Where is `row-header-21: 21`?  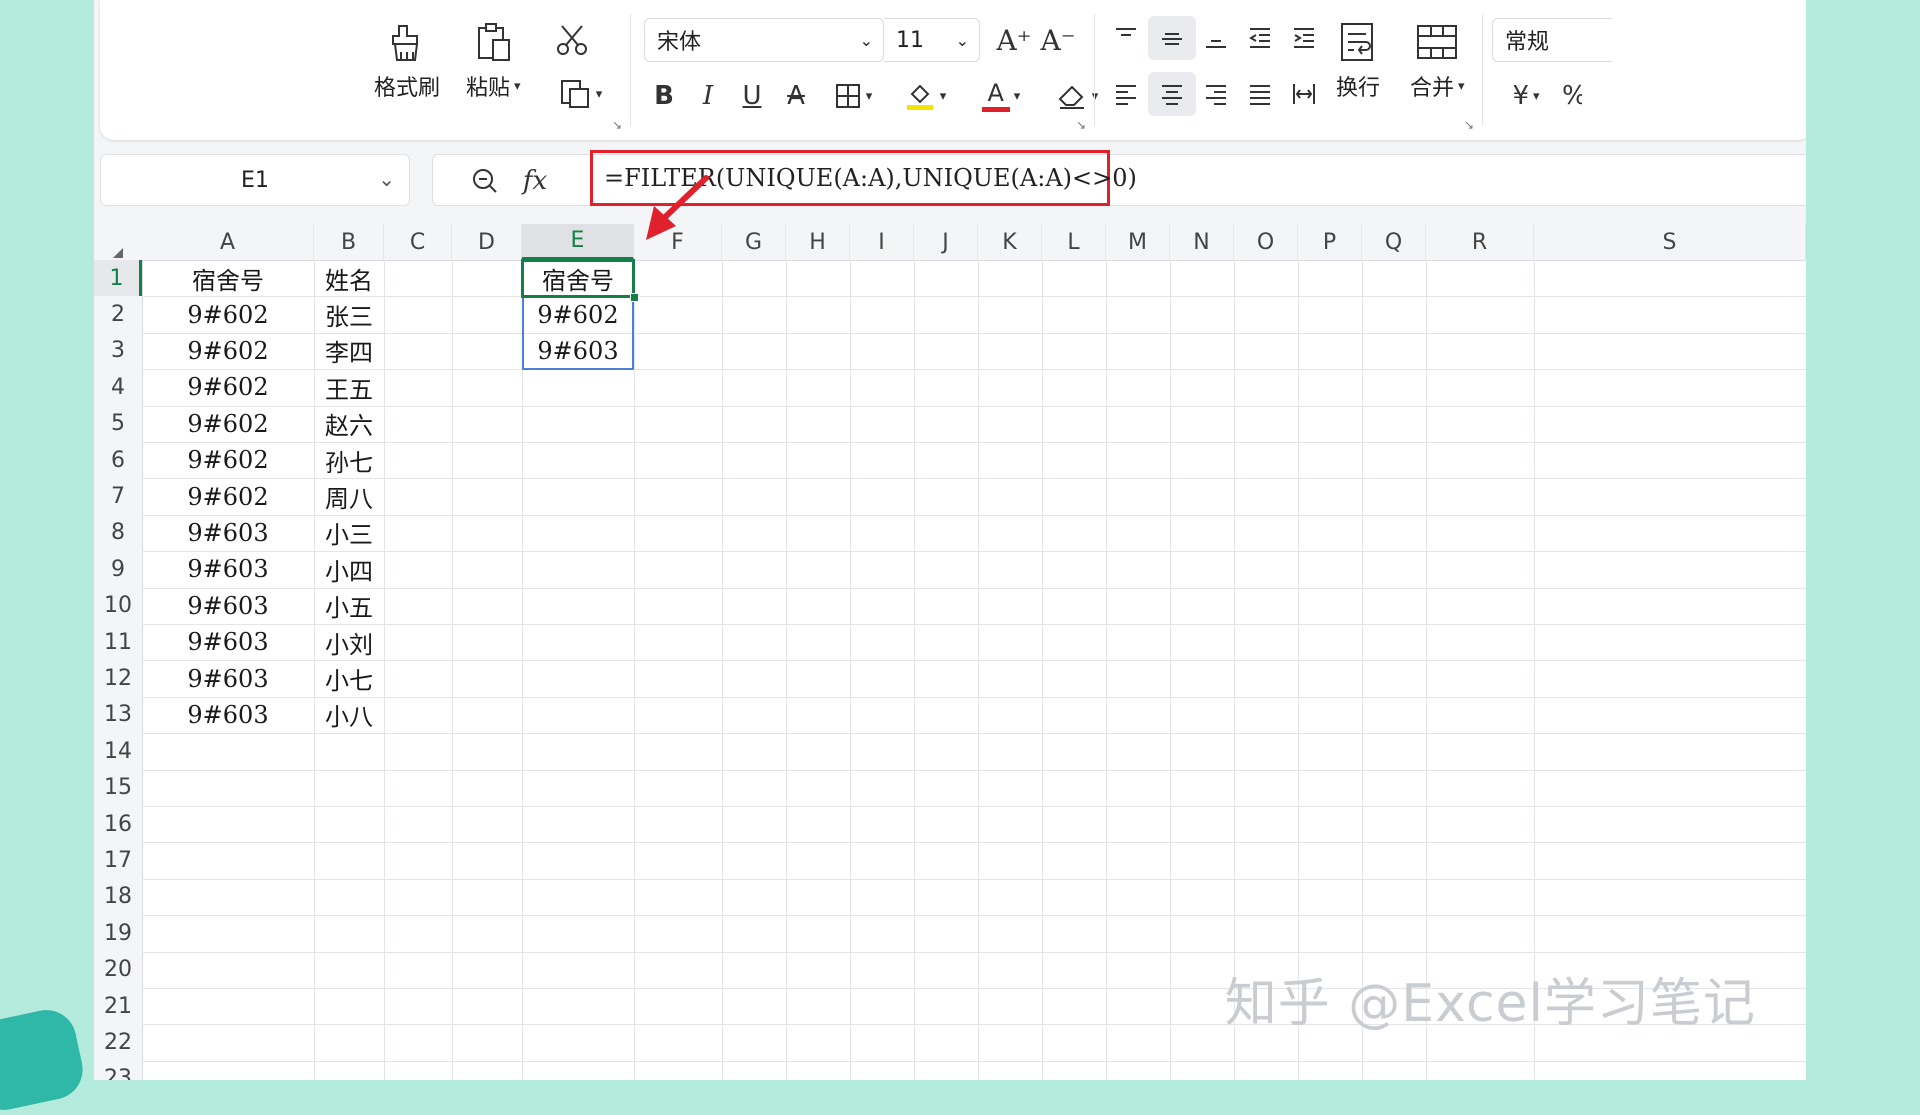
row-header-21: 21 is located at coordinates (118, 1006).